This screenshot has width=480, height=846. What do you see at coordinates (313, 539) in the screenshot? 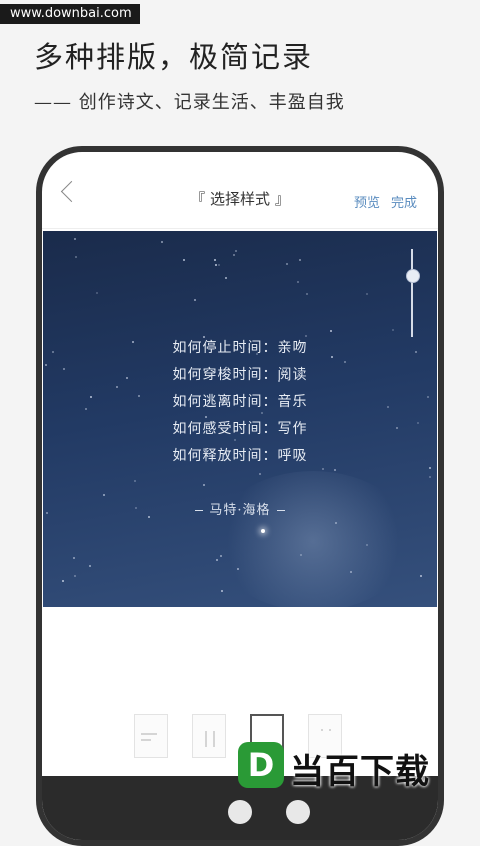
I see `background-glow` at bounding box center [313, 539].